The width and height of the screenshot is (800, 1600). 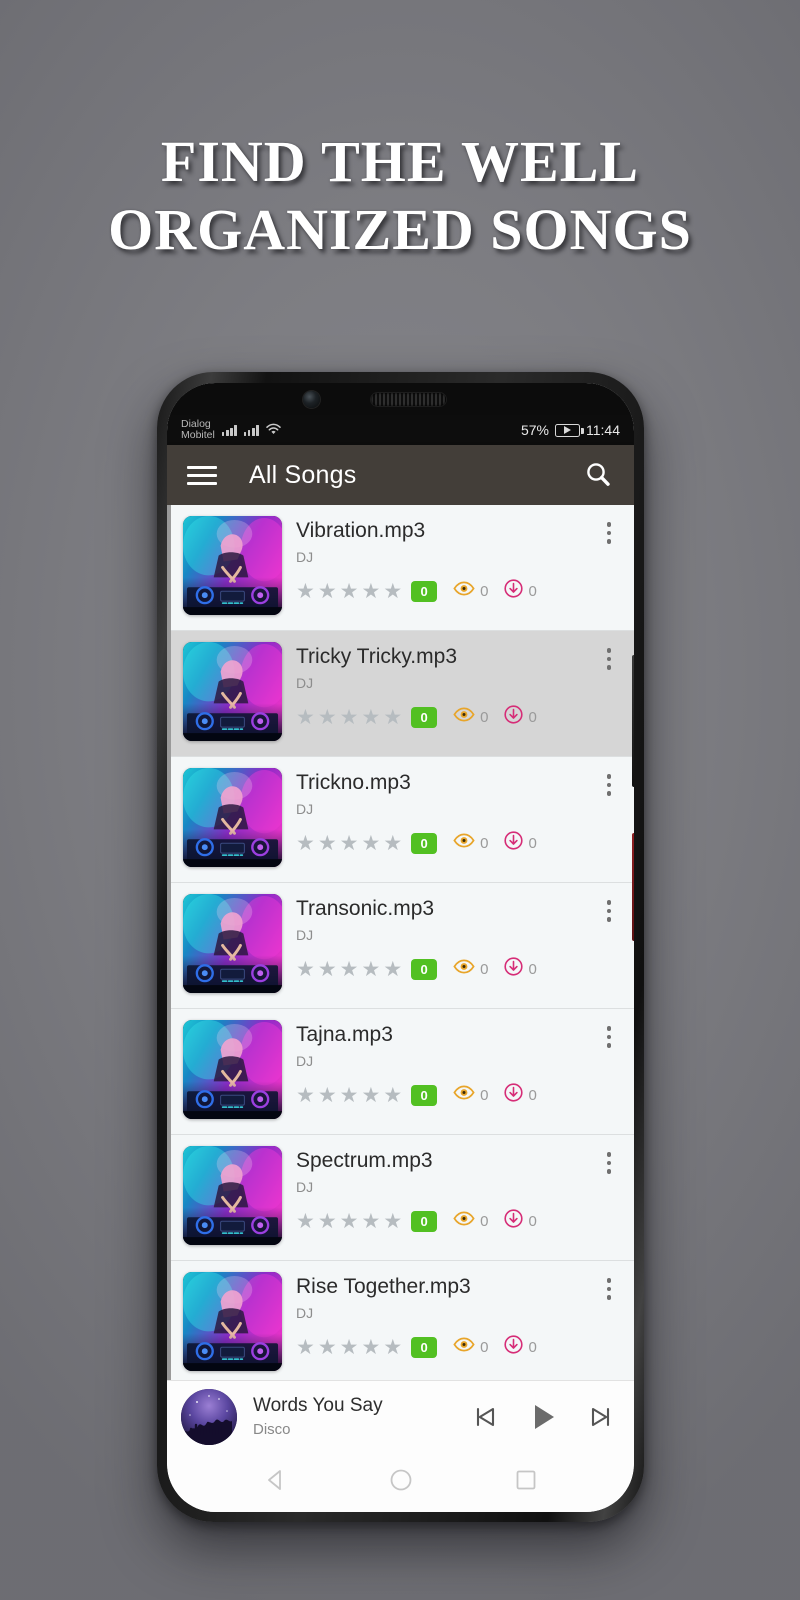 What do you see at coordinates (229, 430) in the screenshot?
I see `signal-bars-icon` at bounding box center [229, 430].